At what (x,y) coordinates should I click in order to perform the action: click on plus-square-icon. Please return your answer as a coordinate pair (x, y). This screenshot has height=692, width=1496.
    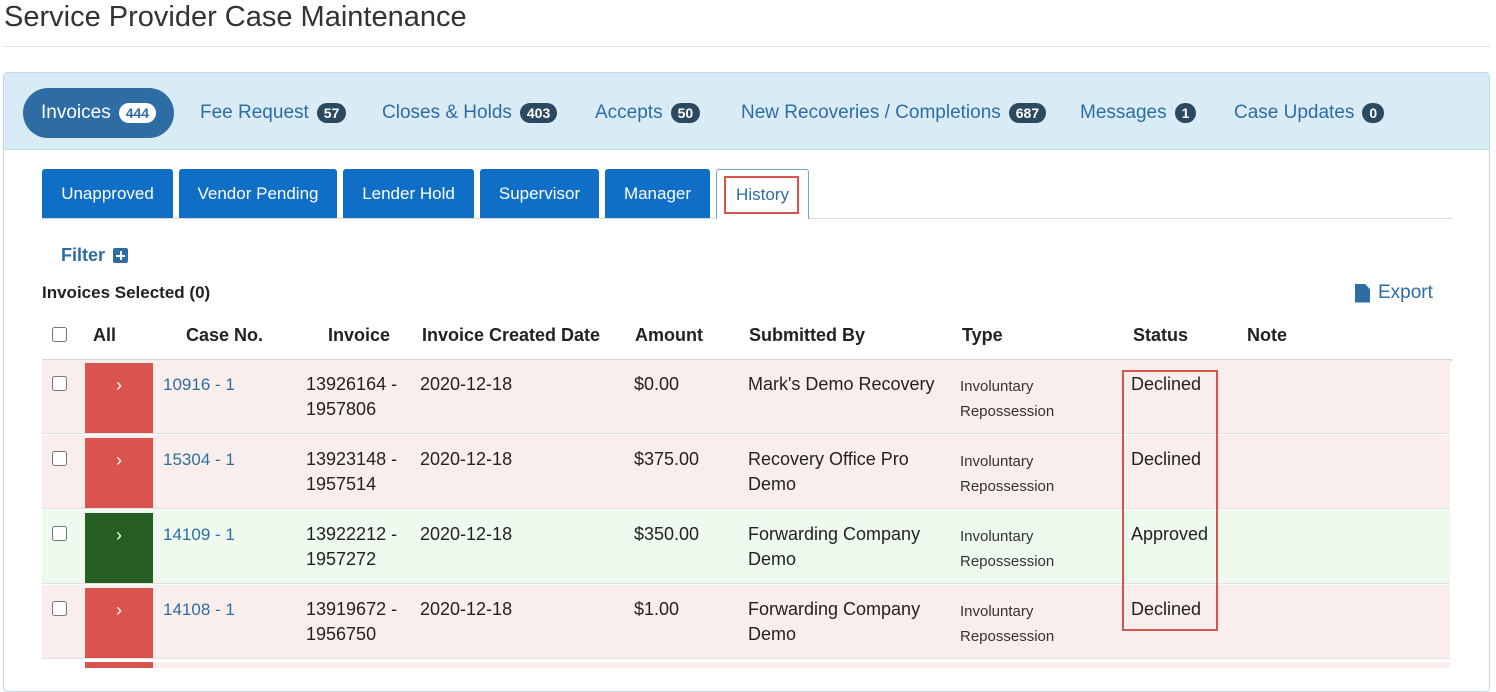
    Looking at the image, I should click on (121, 255).